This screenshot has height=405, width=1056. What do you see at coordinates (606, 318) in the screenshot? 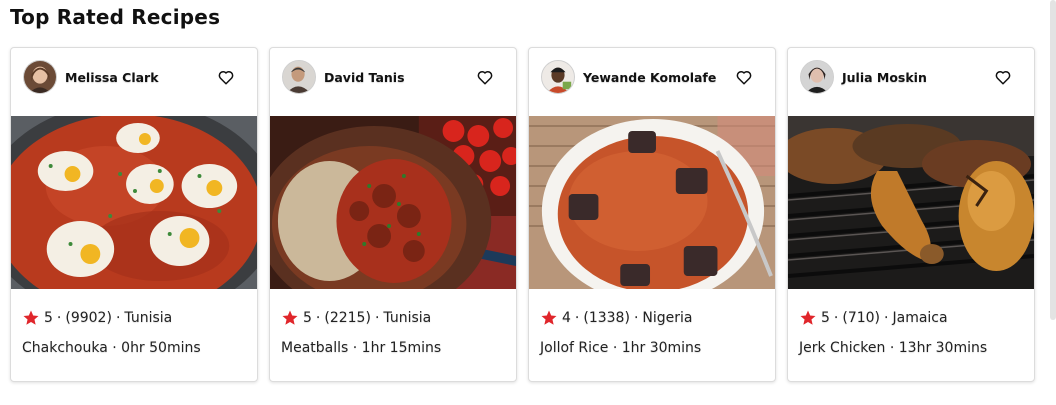
I see `review-count: (1338)` at bounding box center [606, 318].